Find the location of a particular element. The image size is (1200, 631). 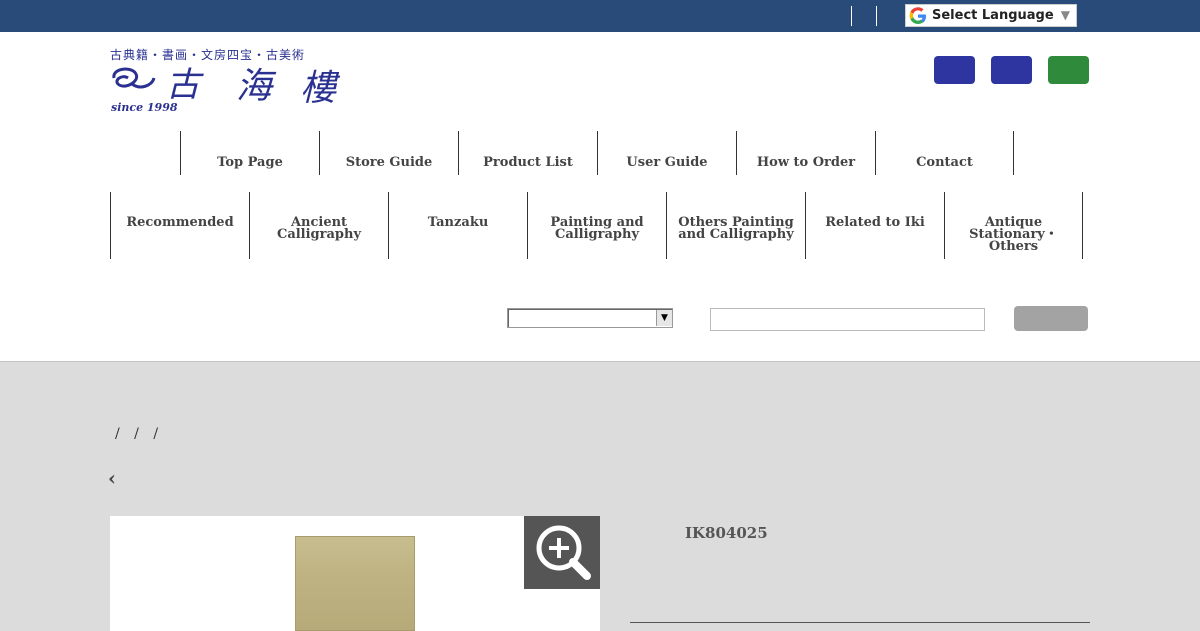

svg-text: 樓 is located at coordinates (320, 88).